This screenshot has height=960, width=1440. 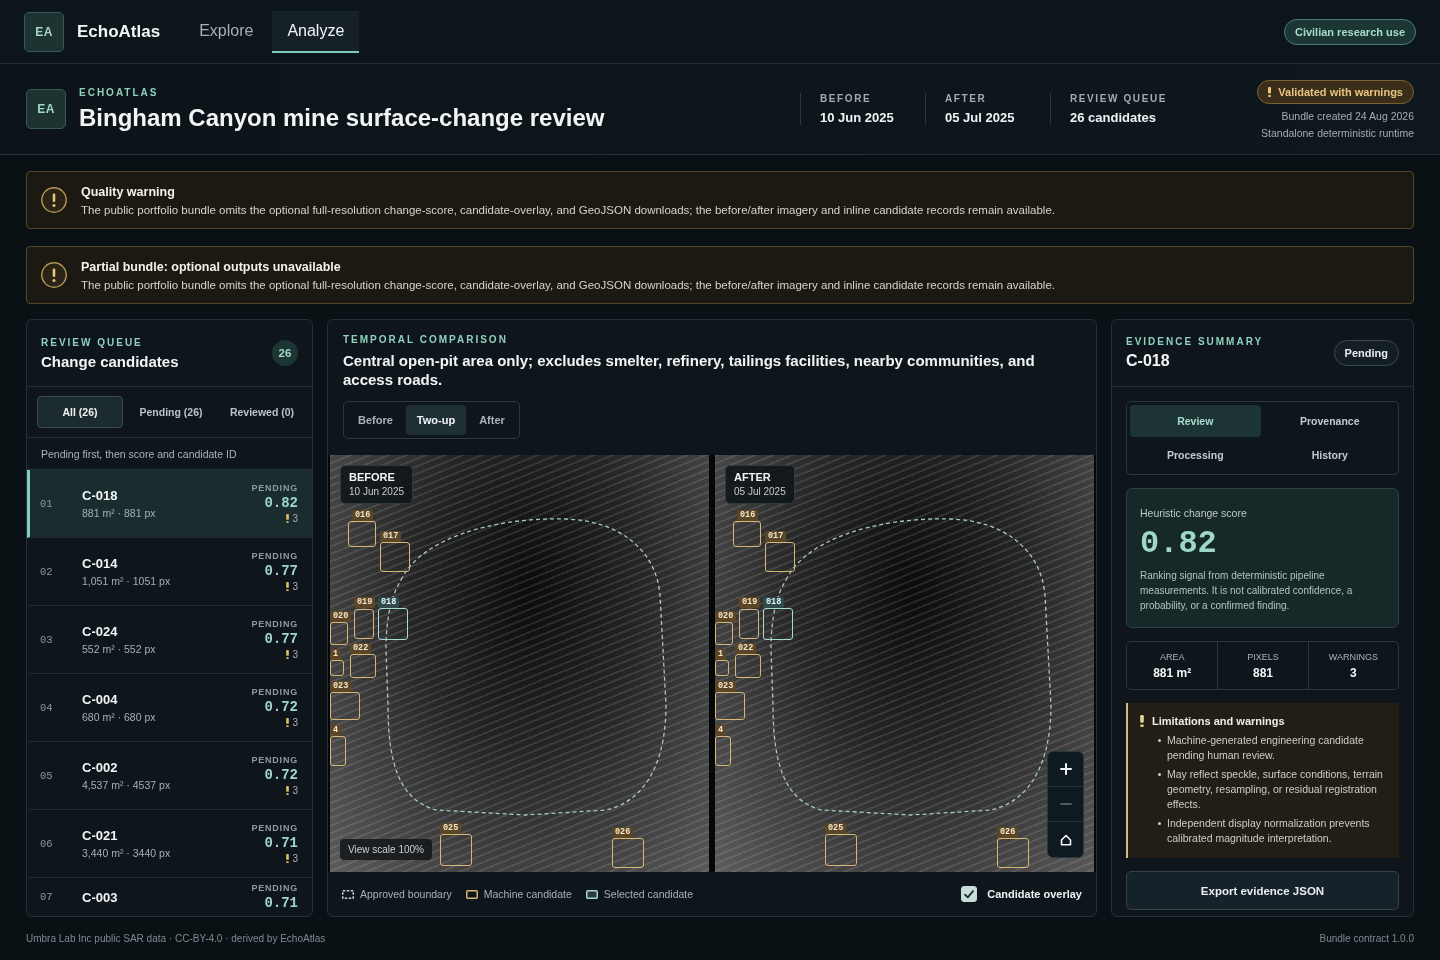 I want to click on plus-icon, so click(x=1065, y=769).